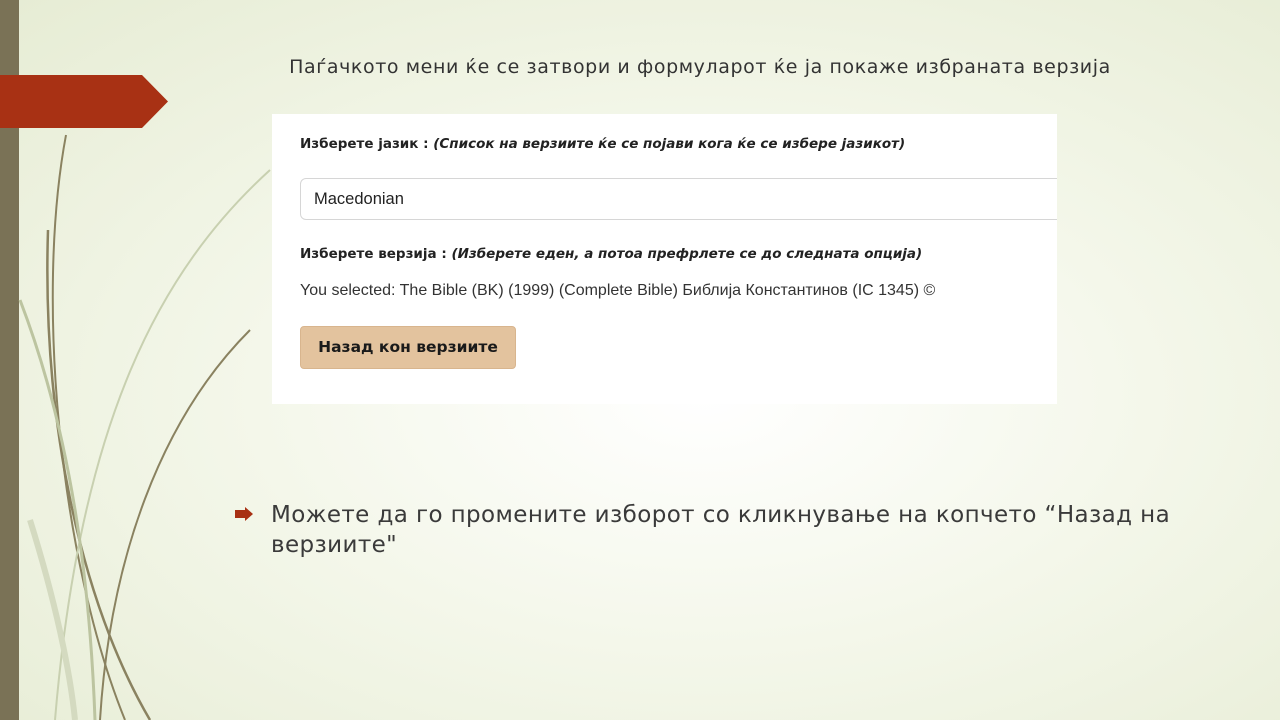 This screenshot has height=720, width=1280. Describe the element at coordinates (678, 199) in the screenshot. I see `language-select: Macedonian` at that location.